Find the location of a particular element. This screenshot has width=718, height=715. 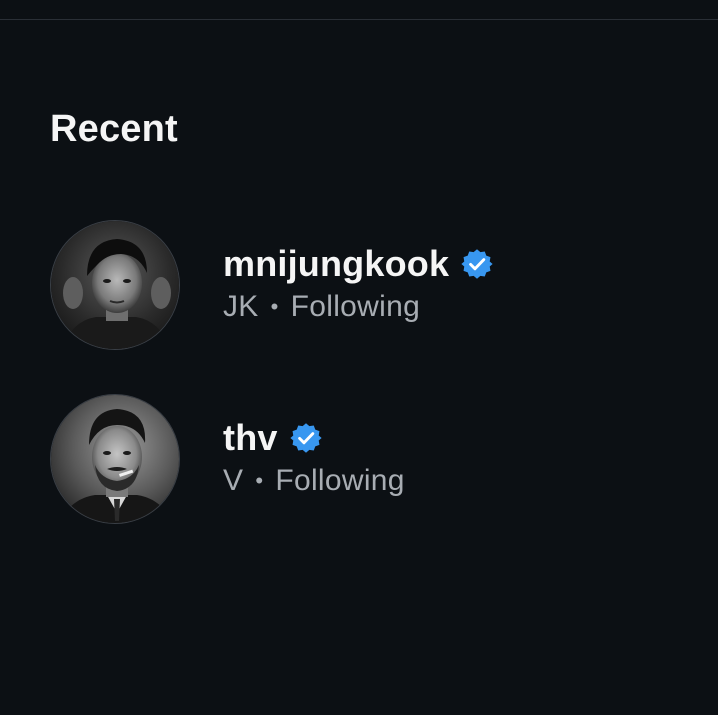

username-line: mnijungkook is located at coordinates (358, 264).